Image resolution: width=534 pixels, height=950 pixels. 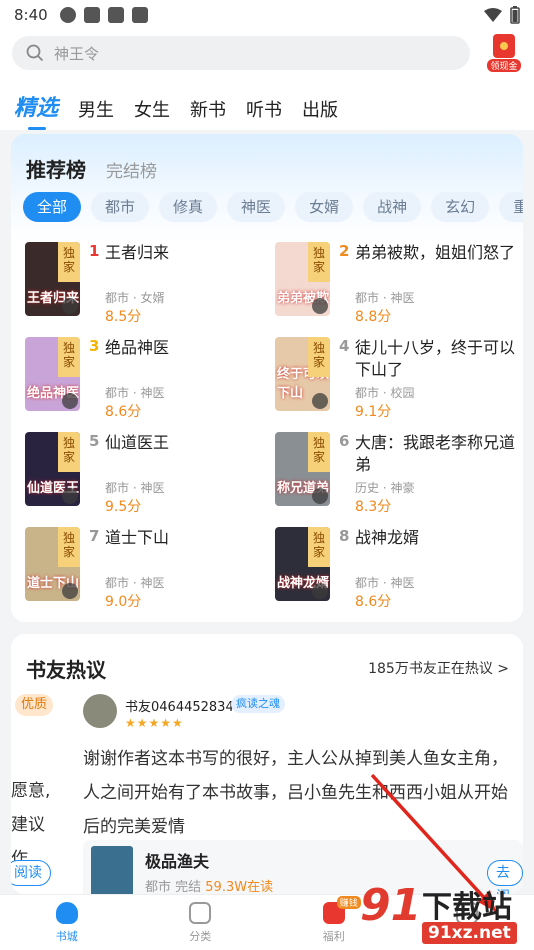 What do you see at coordinates (66, 670) in the screenshot?
I see `discussion-title: 书友热议` at bounding box center [66, 670].